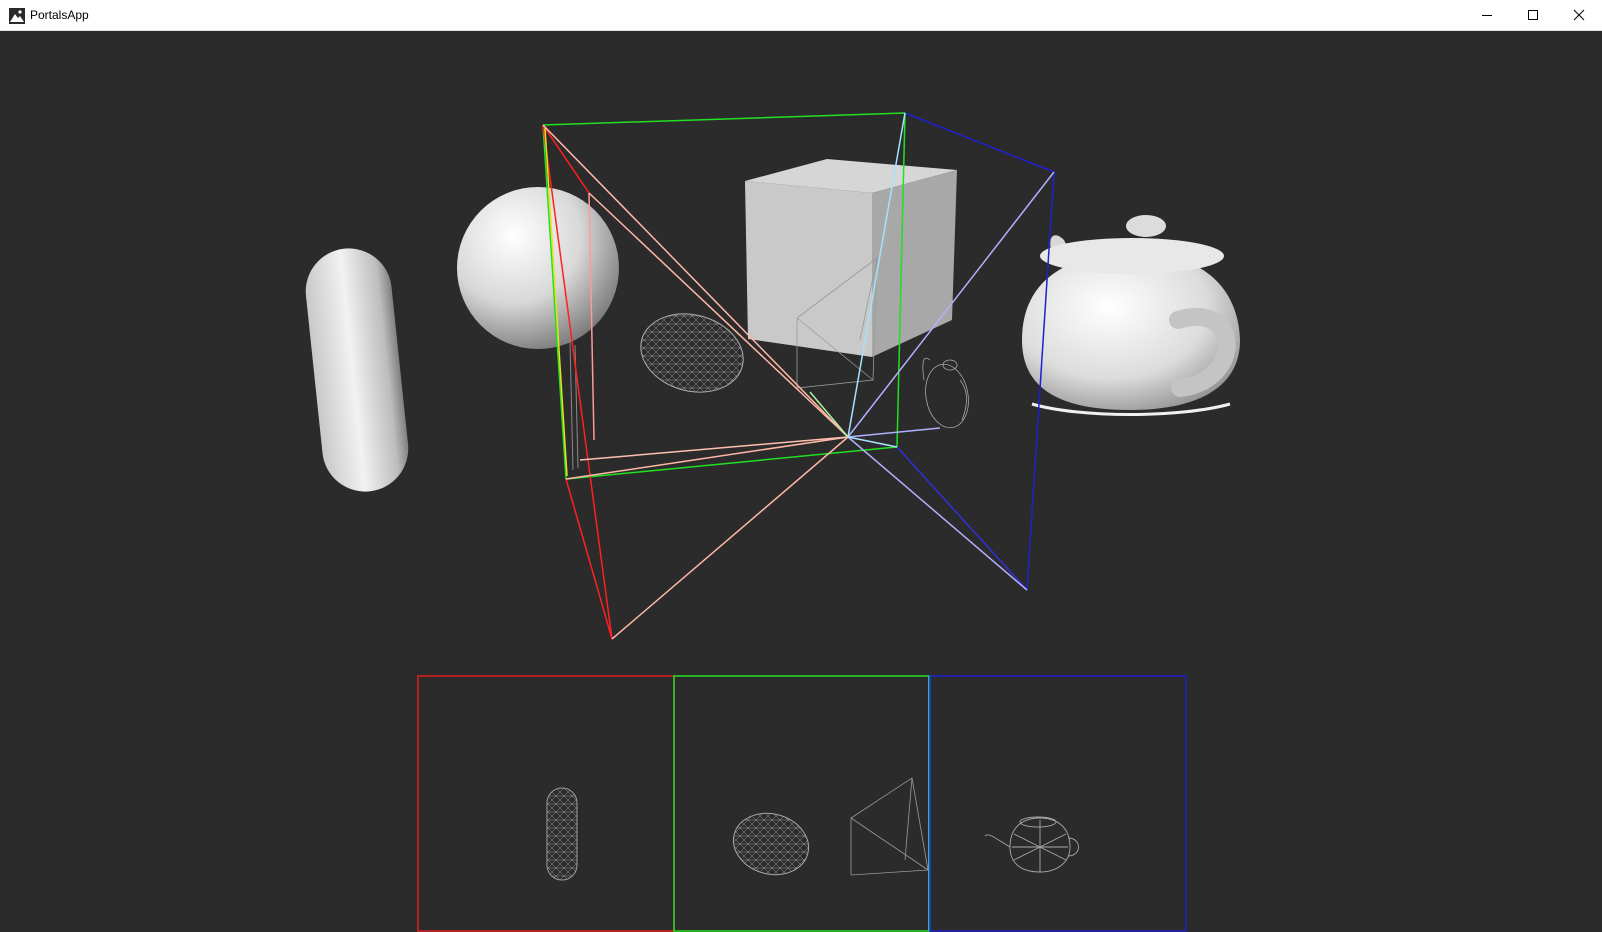  I want to click on ellipsoid-wireframe-portal, so click(772, 845).